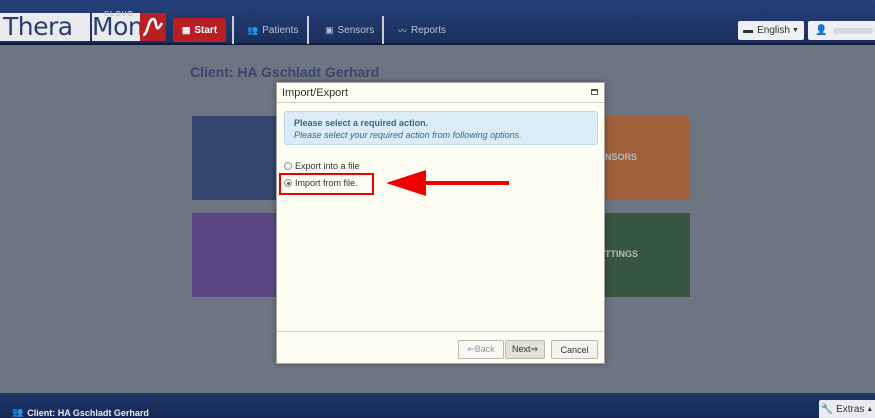 The height and width of the screenshot is (418, 875). Describe the element at coordinates (437, 405) in the screenshot. I see `footer-bar: 👥 Client: HA Gschladt Gerhard` at that location.